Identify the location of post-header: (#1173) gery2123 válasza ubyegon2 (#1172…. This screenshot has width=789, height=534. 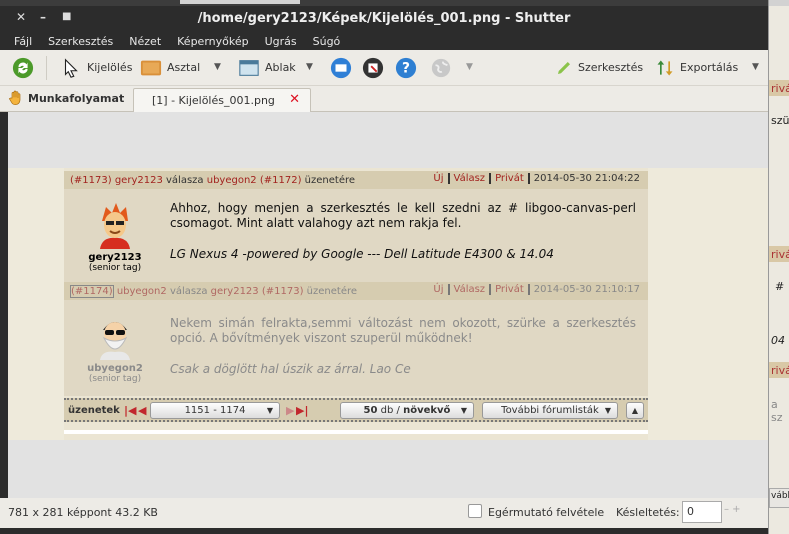
(356, 180).